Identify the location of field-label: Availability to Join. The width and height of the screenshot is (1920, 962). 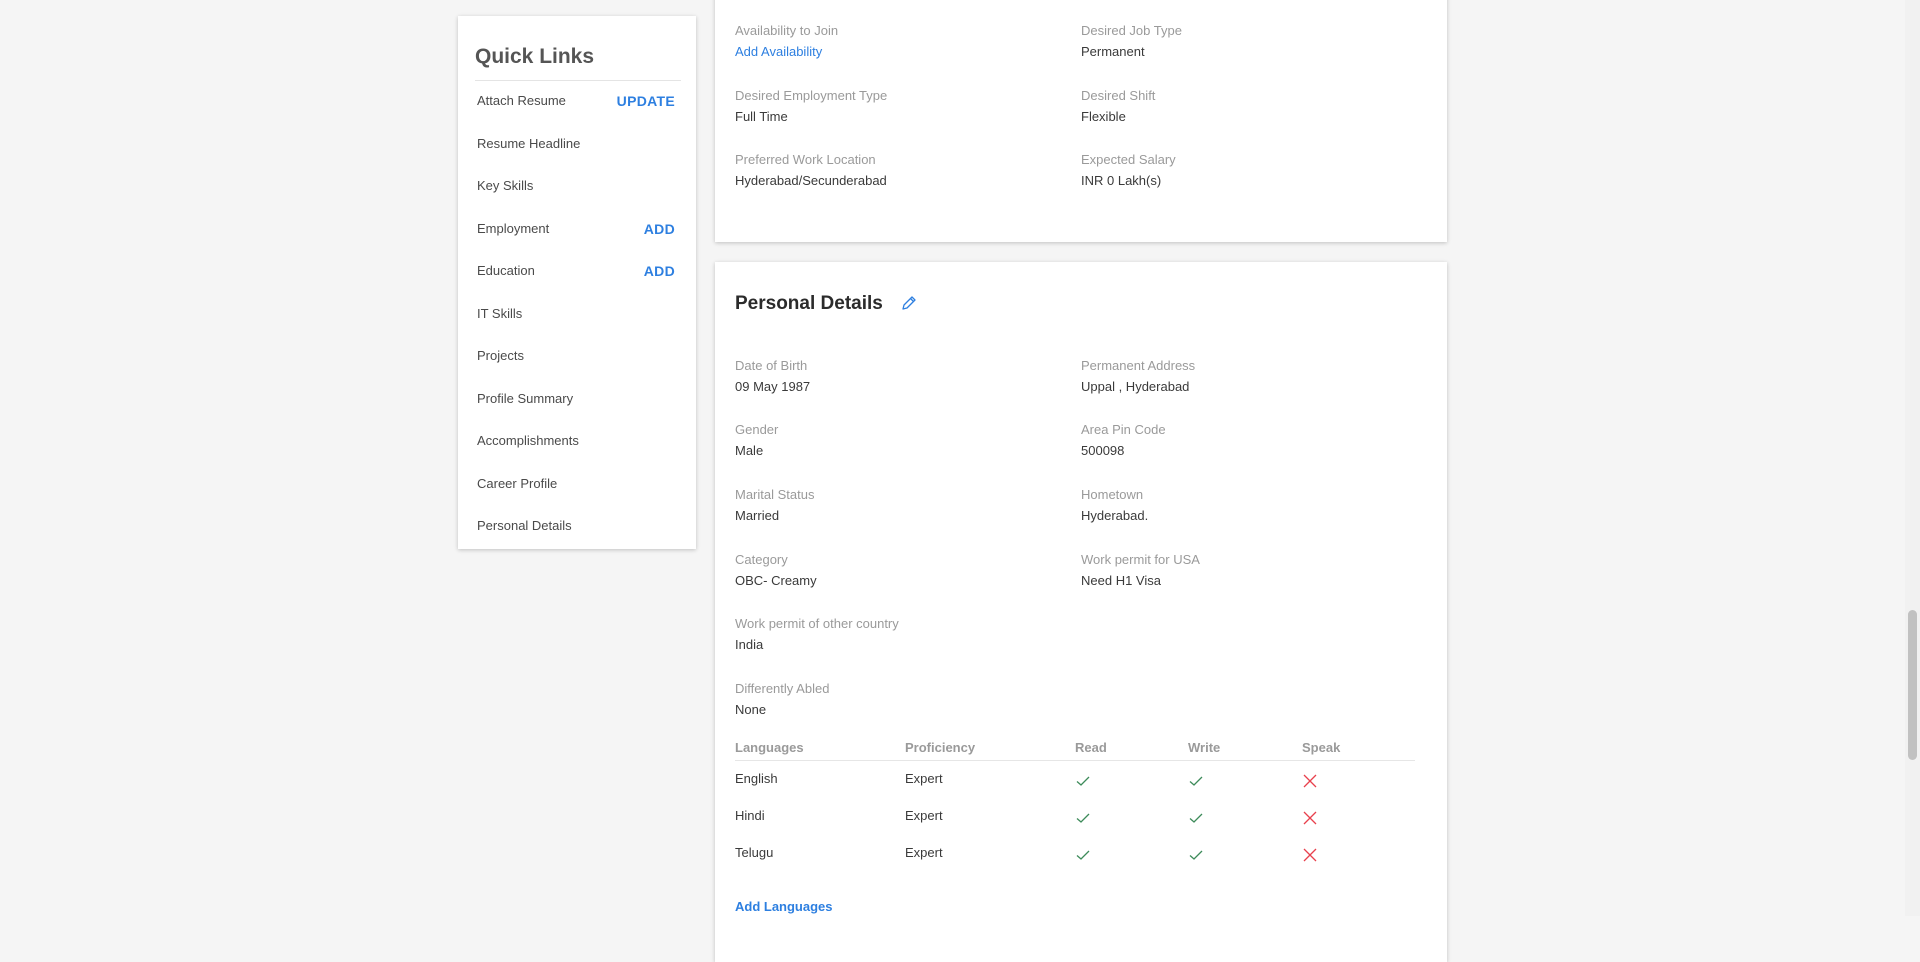
(787, 30).